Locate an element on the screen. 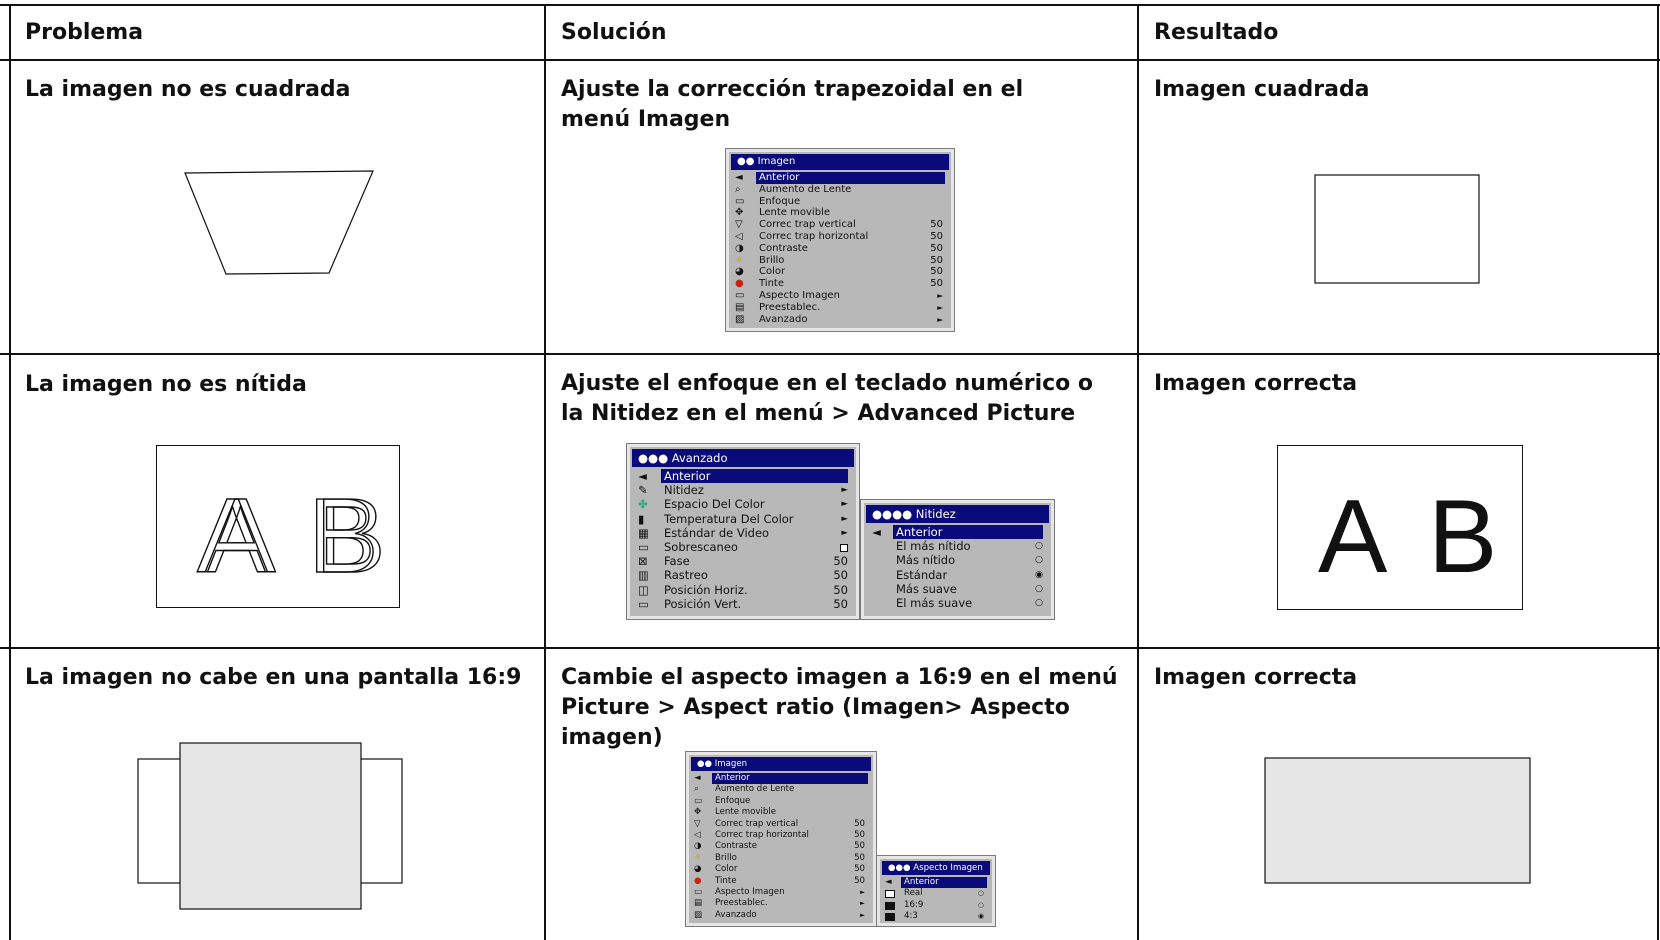 This screenshot has width=1660, height=940. back-arrow-icon: ◄ is located at coordinates (876, 532).